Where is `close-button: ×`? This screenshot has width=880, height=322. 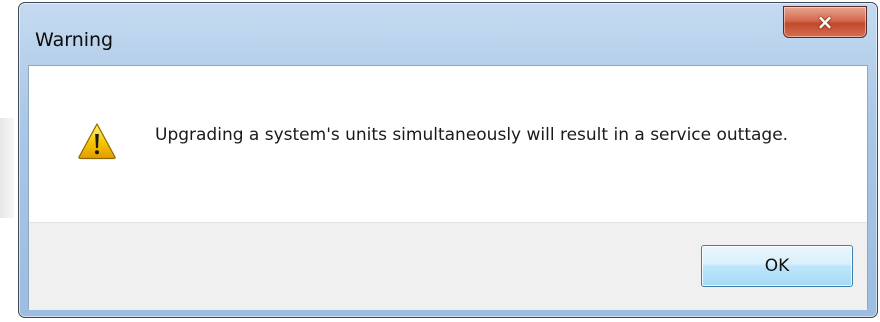
close-button: × is located at coordinates (825, 22).